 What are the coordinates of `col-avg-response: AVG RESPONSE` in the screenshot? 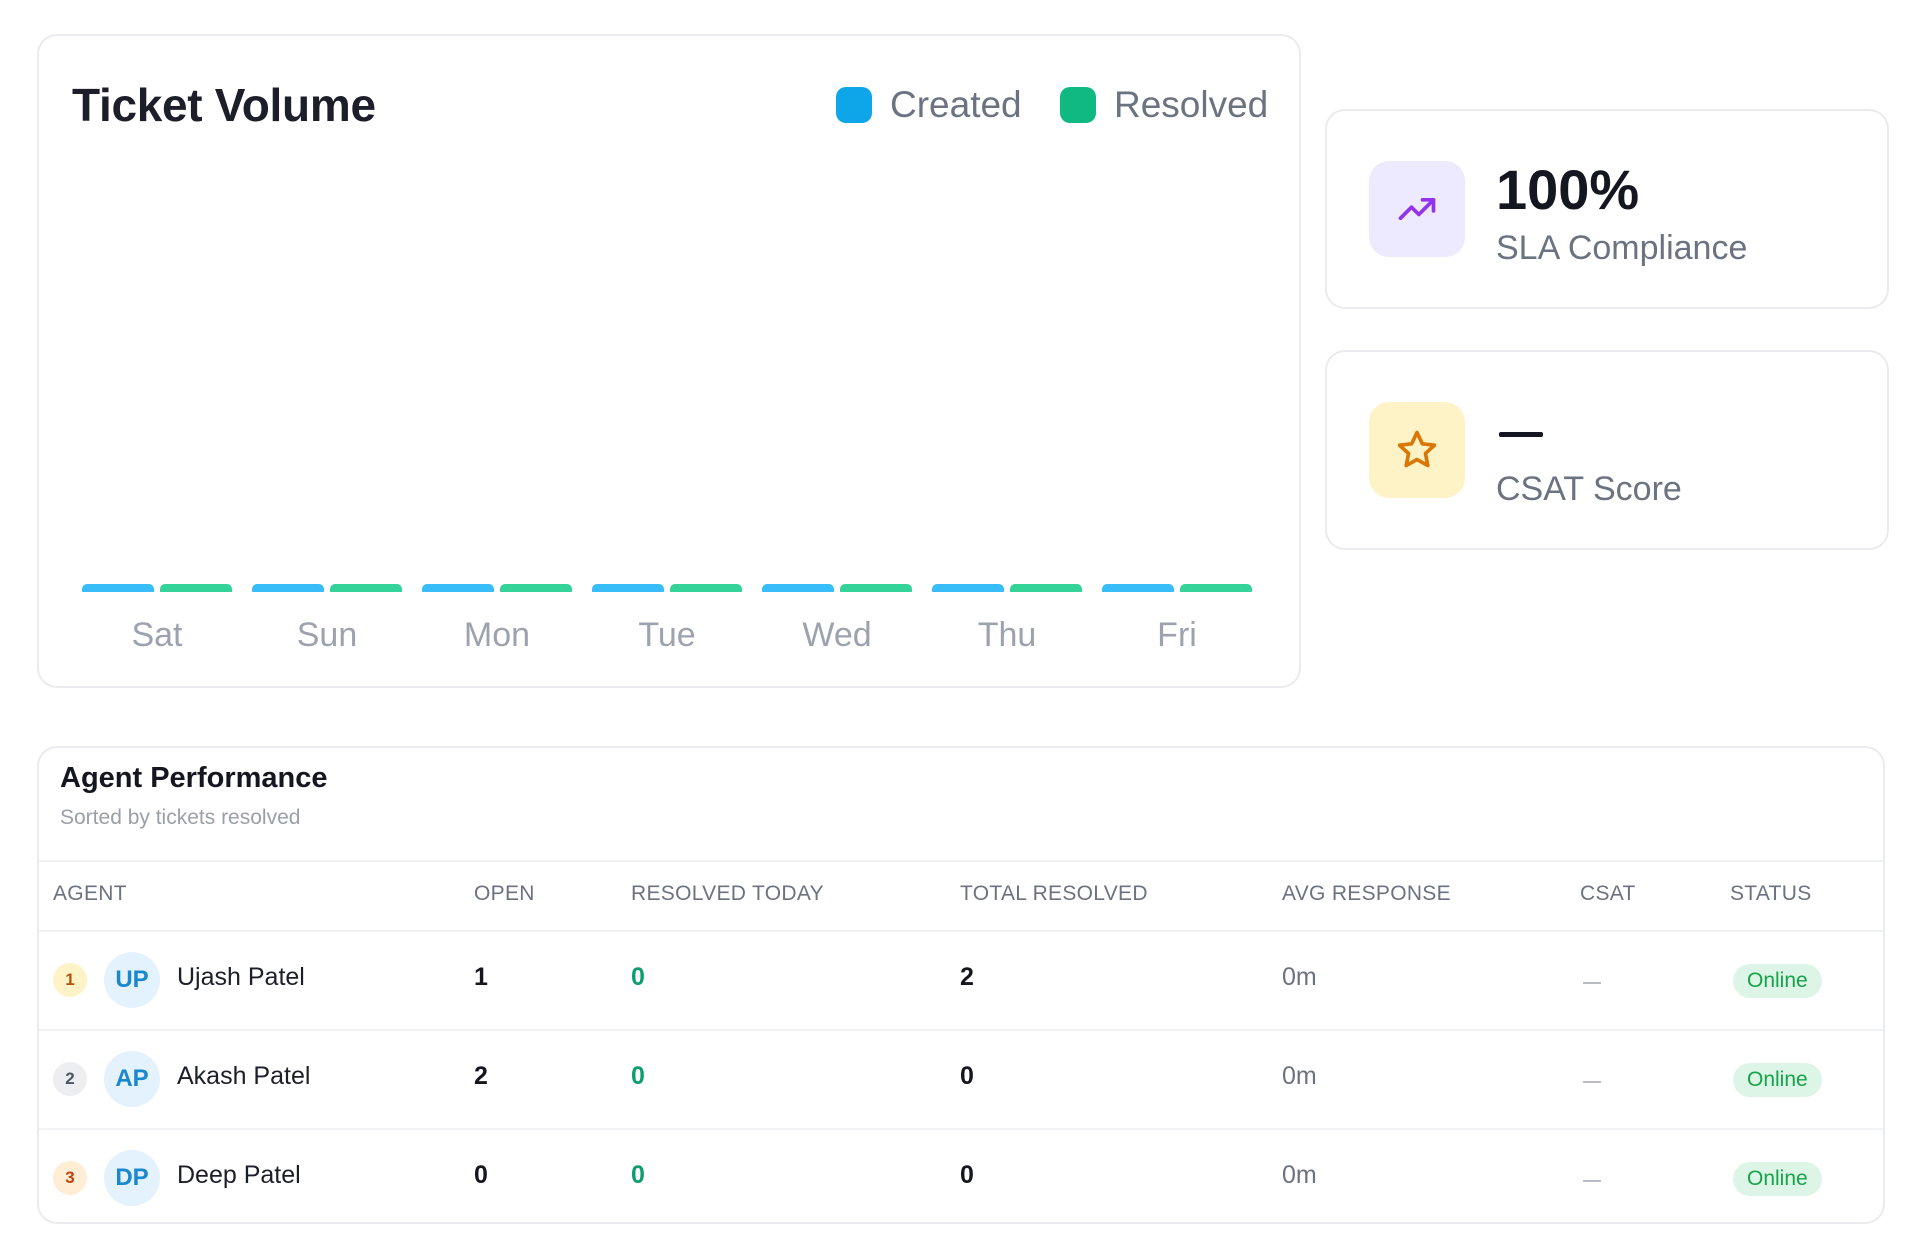 It's located at (1366, 894).